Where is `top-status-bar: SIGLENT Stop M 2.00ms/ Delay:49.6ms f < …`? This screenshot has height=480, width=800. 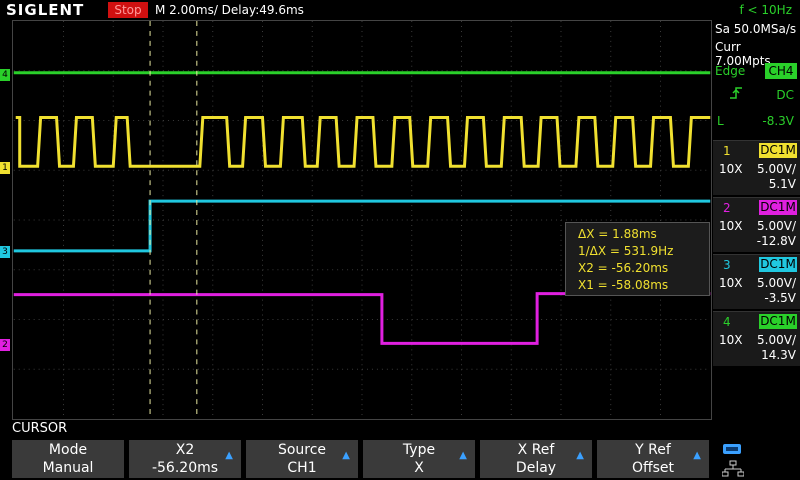
top-status-bar: SIGLENT Stop M 2.00ms/ Delay:49.6ms f < … is located at coordinates (400, 10).